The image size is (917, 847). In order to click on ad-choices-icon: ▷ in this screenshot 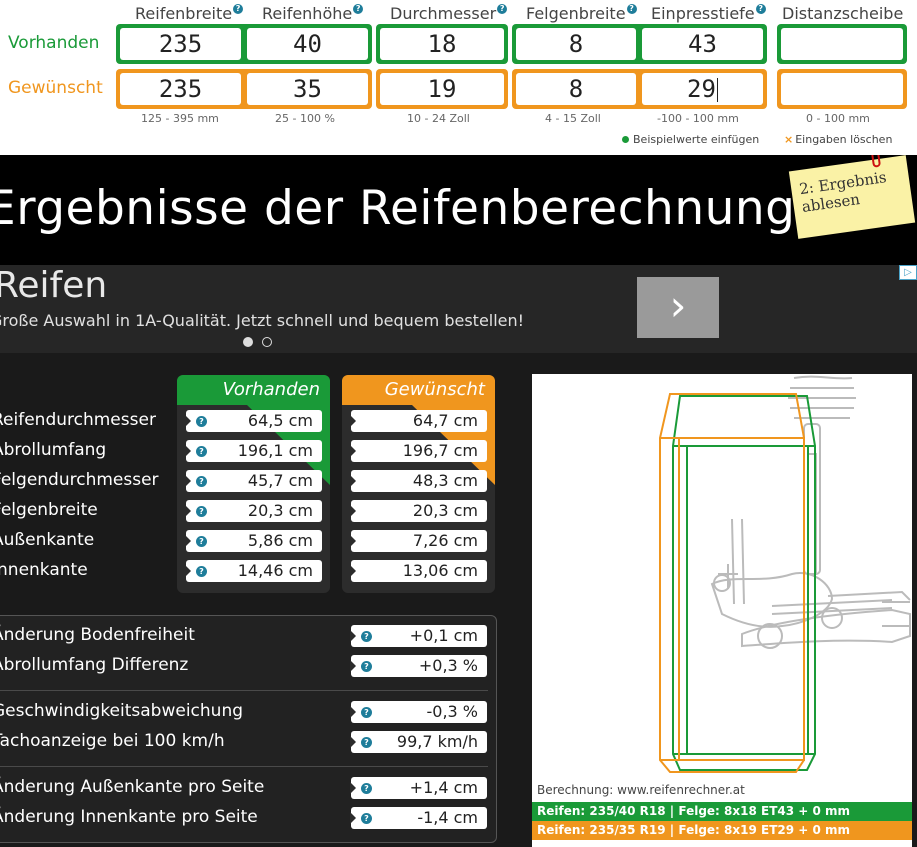, I will do `click(908, 272)`.